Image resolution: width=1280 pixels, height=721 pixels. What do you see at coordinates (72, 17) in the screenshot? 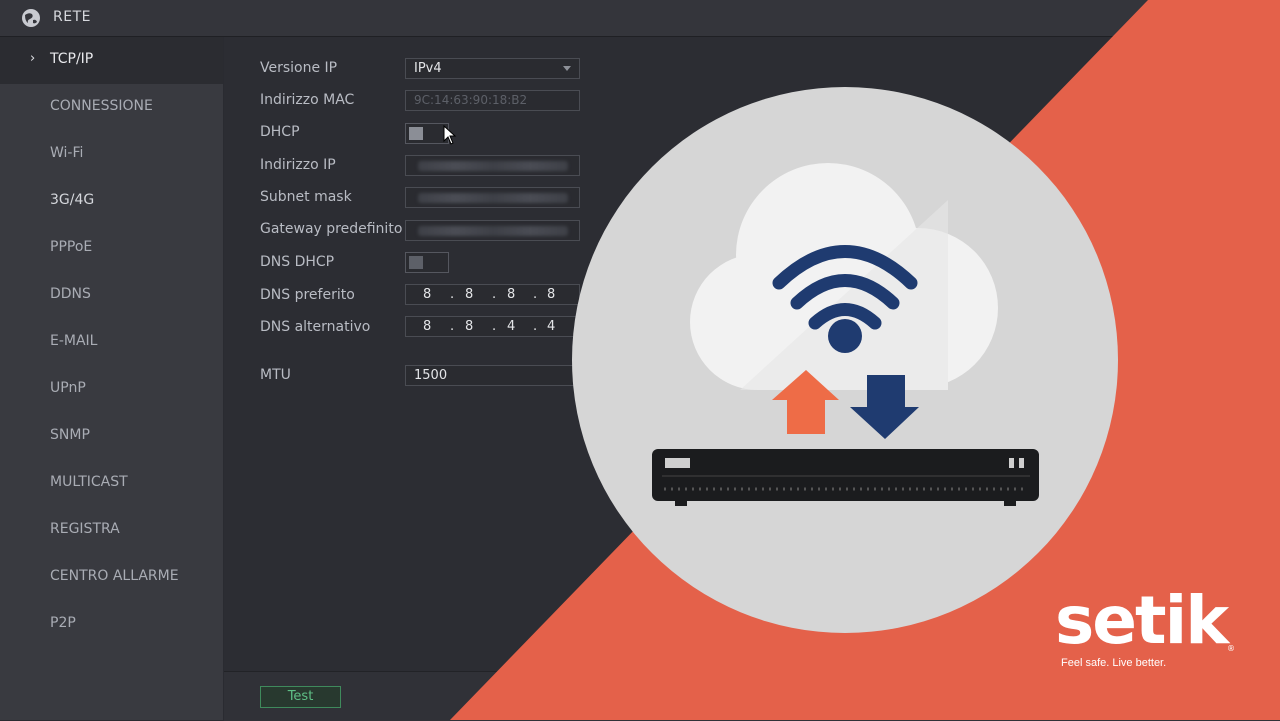
I see `page-title: RETE` at bounding box center [72, 17].